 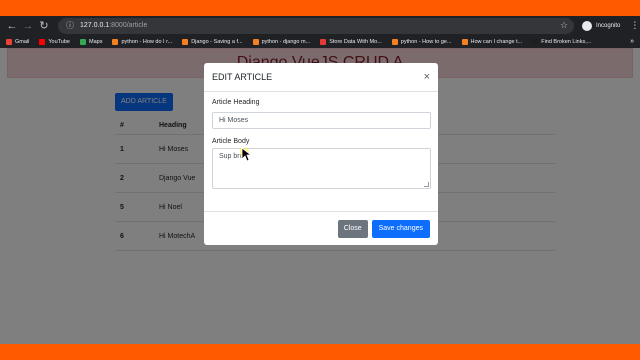 What do you see at coordinates (316, 25) in the screenshot?
I see `address-bar: ⓘ 127.0.0.1 :8000/article ☆` at bounding box center [316, 25].